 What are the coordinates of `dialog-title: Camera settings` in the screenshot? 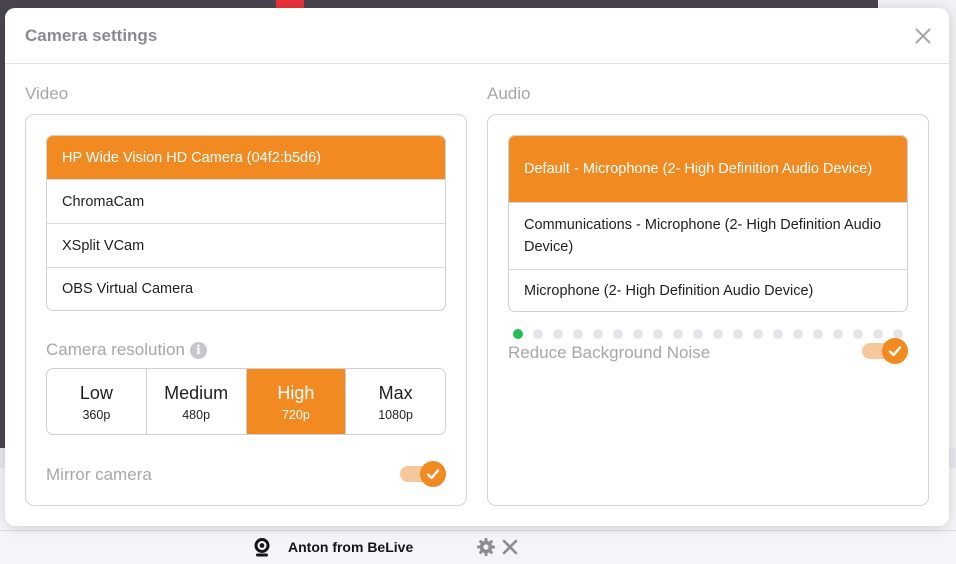 It's located at (91, 35).